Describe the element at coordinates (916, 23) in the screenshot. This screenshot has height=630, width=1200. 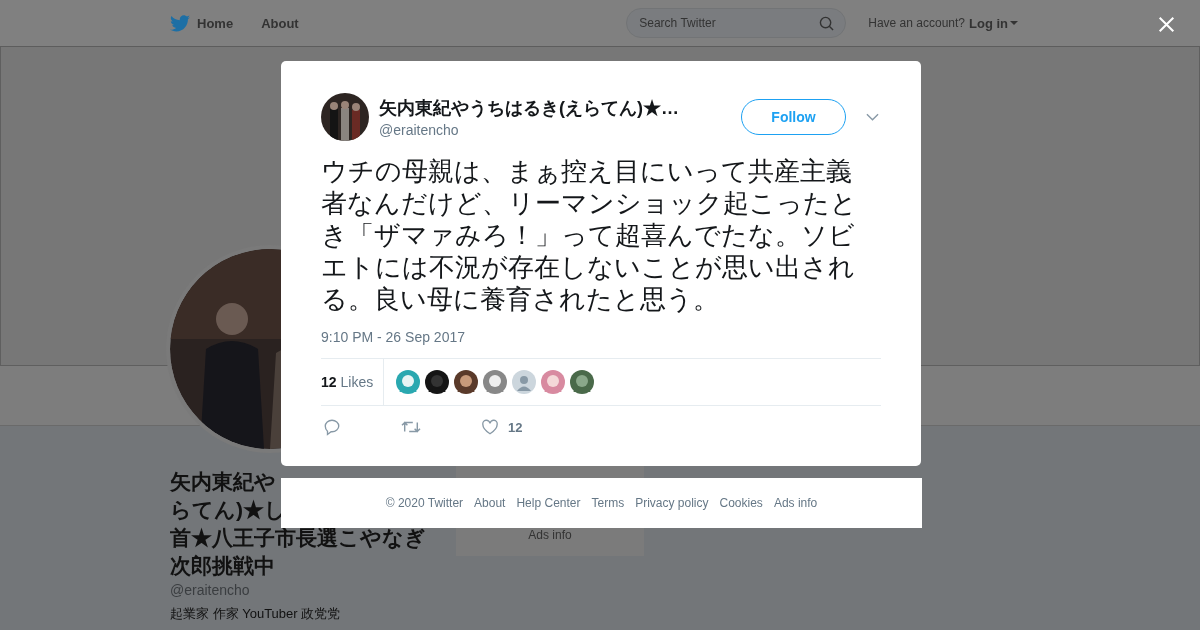
I see `account-prompt: Have an account?` at that location.